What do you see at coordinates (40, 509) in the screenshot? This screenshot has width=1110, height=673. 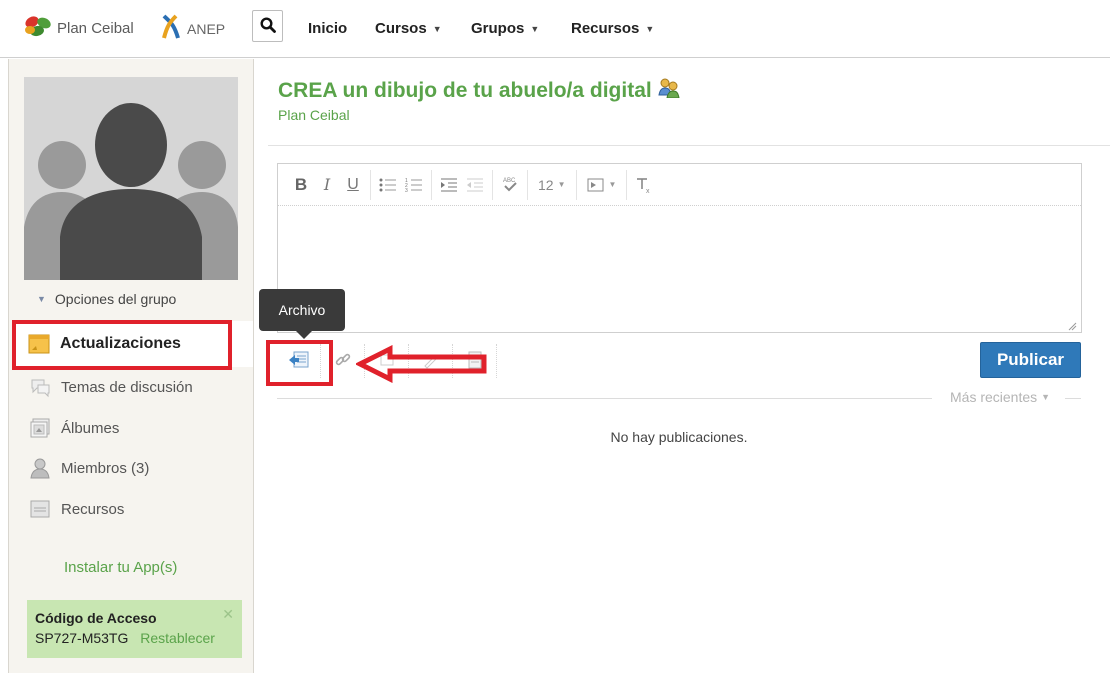 I see `resources-box-icon` at bounding box center [40, 509].